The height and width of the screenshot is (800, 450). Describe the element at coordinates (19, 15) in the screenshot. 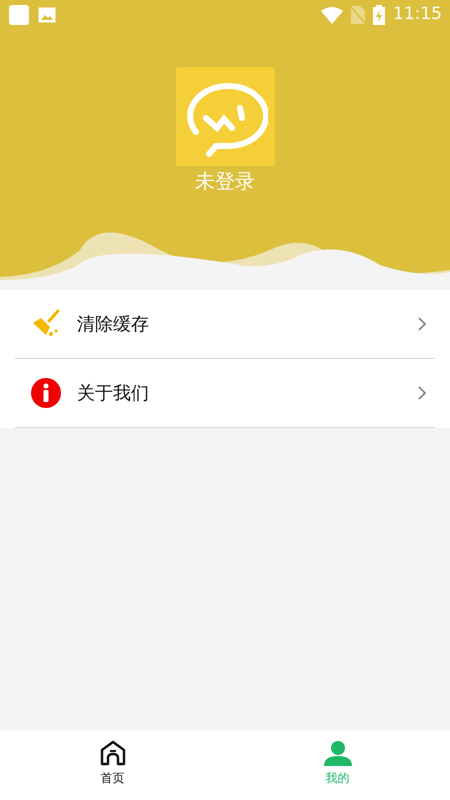

I see `app-icon` at that location.